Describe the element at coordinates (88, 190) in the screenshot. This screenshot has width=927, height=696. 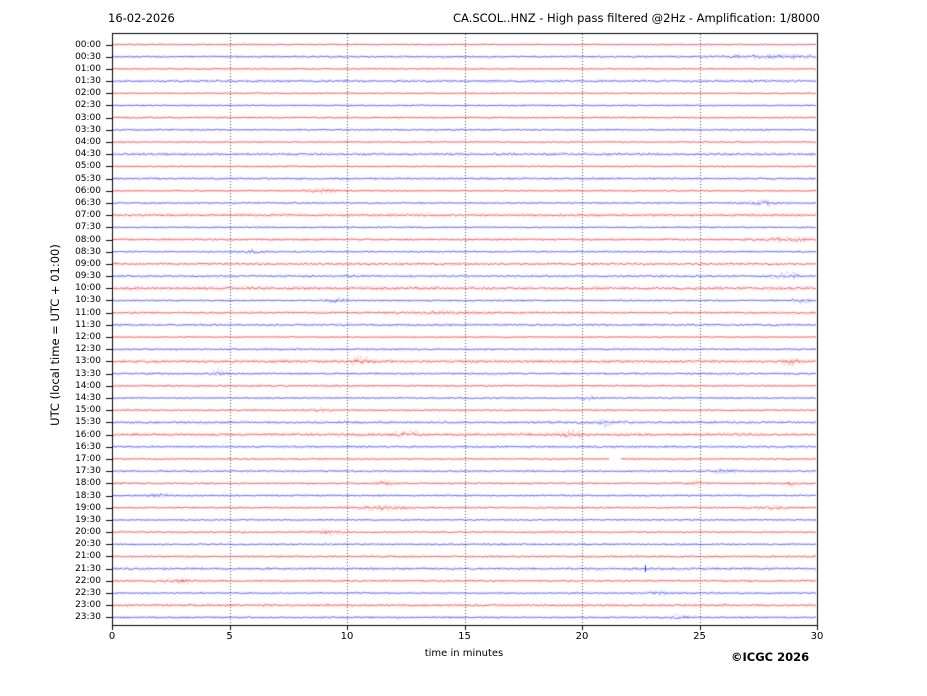
I see `y-tick-label: 06:00` at that location.